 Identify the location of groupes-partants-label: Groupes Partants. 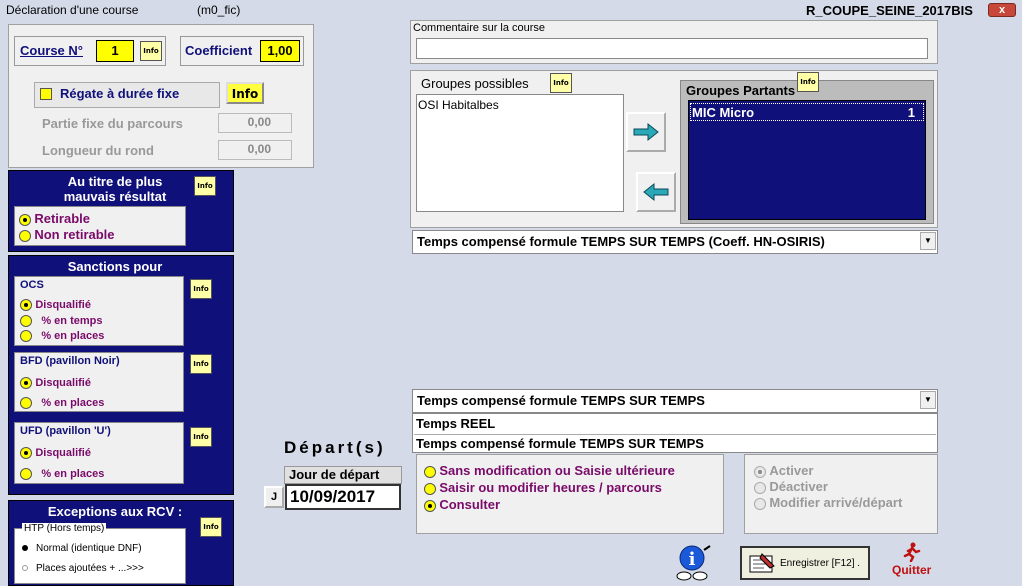
(741, 90).